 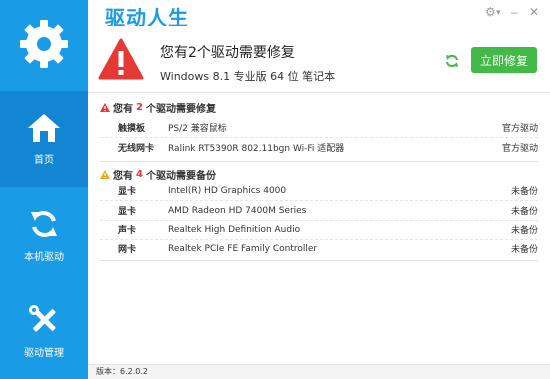 What do you see at coordinates (44, 44) in the screenshot?
I see `gear-logo-icon` at bounding box center [44, 44].